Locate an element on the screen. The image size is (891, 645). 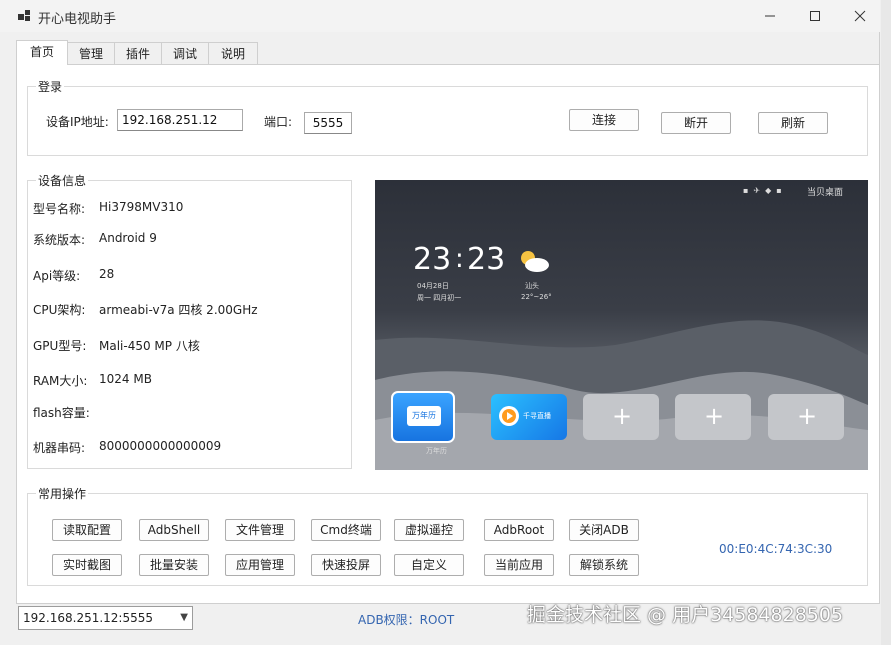
close-icon is located at coordinates (860, 16).